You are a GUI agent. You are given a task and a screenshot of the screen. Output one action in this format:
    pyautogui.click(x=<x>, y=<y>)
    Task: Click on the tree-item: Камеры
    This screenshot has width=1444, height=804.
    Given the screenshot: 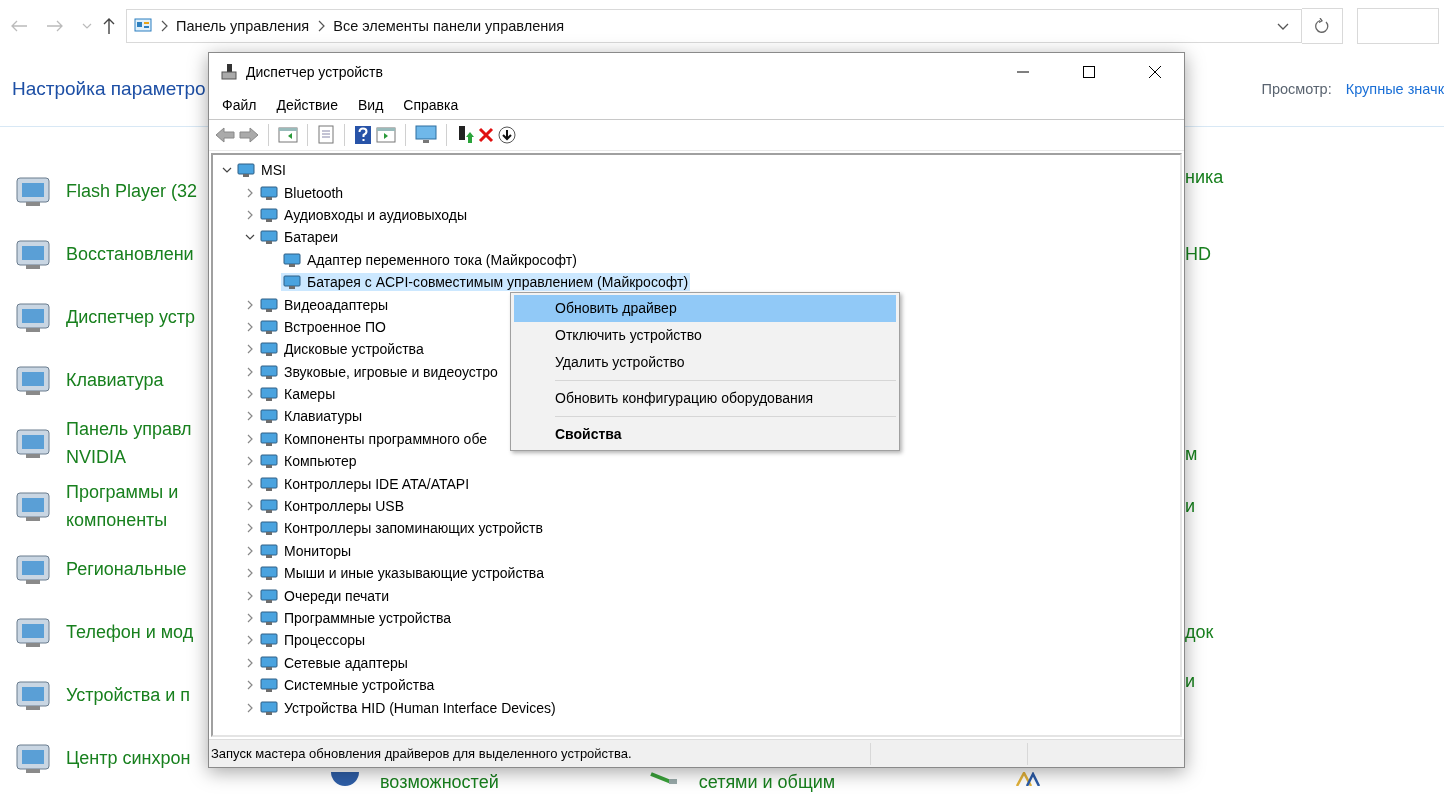 What is the action you would take?
    pyautogui.click(x=298, y=394)
    